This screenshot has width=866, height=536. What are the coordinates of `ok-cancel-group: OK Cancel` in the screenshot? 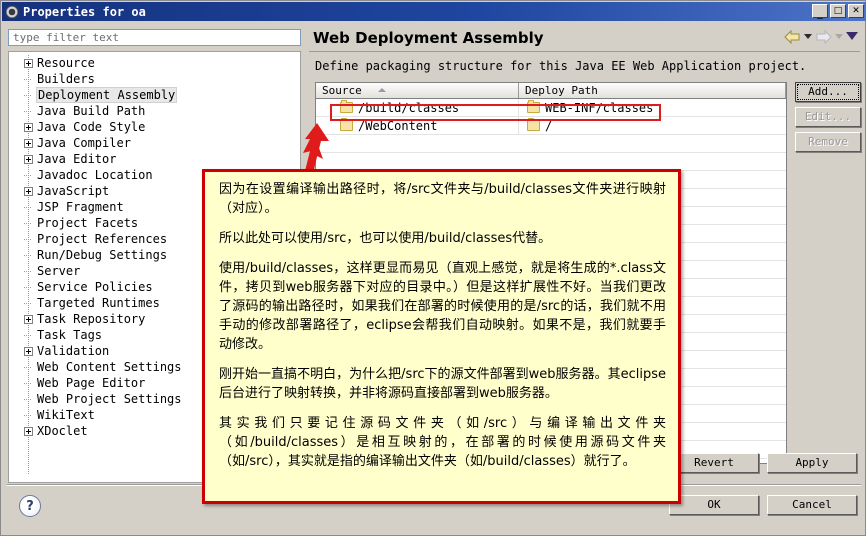 It's located at (763, 507).